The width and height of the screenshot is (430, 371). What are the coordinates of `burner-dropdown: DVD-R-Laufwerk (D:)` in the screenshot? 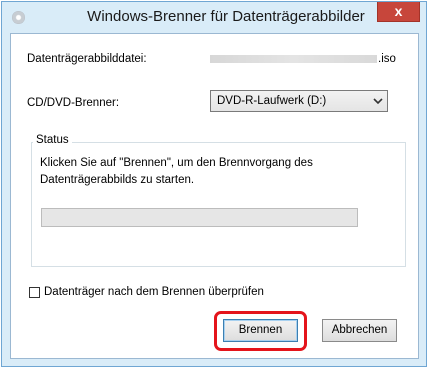 It's located at (299, 101).